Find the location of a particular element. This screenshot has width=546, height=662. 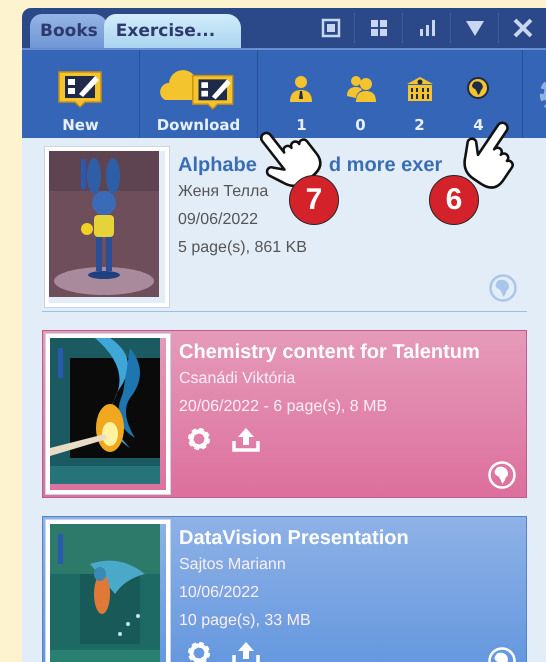

filter-button: 0 is located at coordinates (360, 94).